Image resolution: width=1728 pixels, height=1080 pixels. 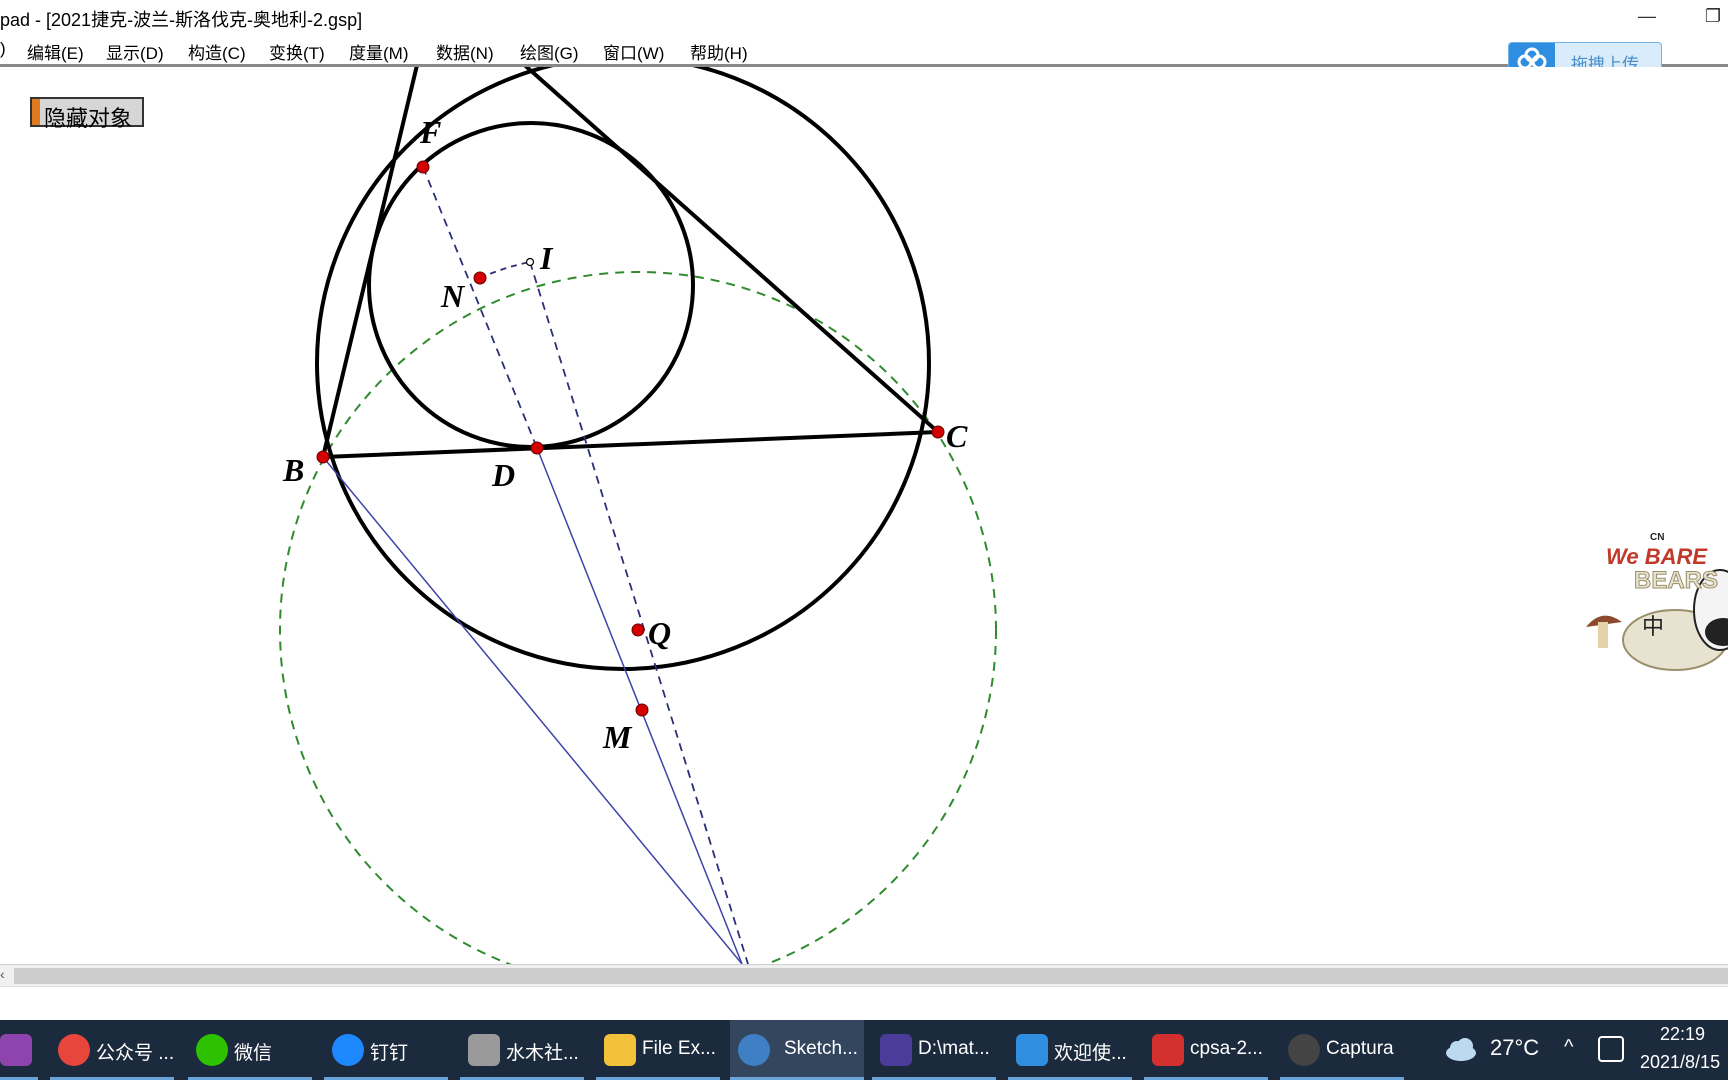 What do you see at coordinates (135, 51) in the screenshot?
I see `menu-display: 显示(D)` at bounding box center [135, 51].